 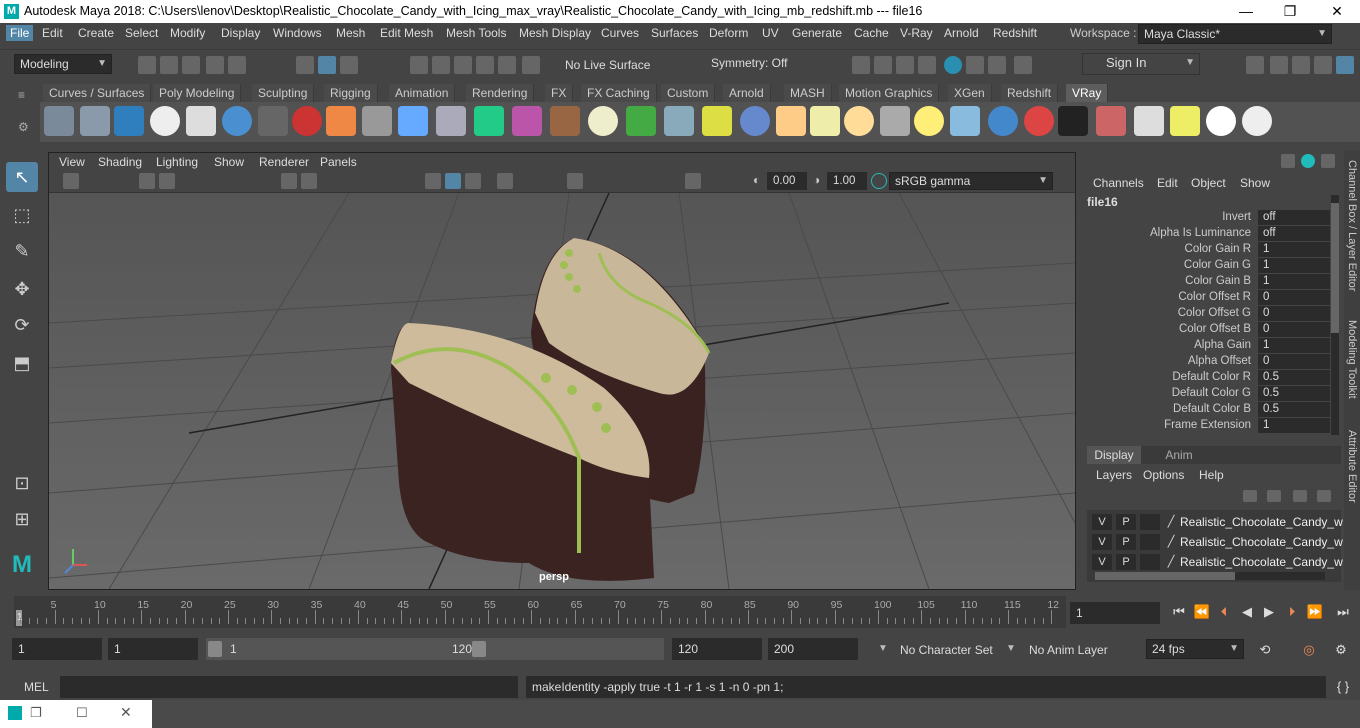 What do you see at coordinates (1337, 11) in the screenshot?
I see `close-button: ✕` at bounding box center [1337, 11].